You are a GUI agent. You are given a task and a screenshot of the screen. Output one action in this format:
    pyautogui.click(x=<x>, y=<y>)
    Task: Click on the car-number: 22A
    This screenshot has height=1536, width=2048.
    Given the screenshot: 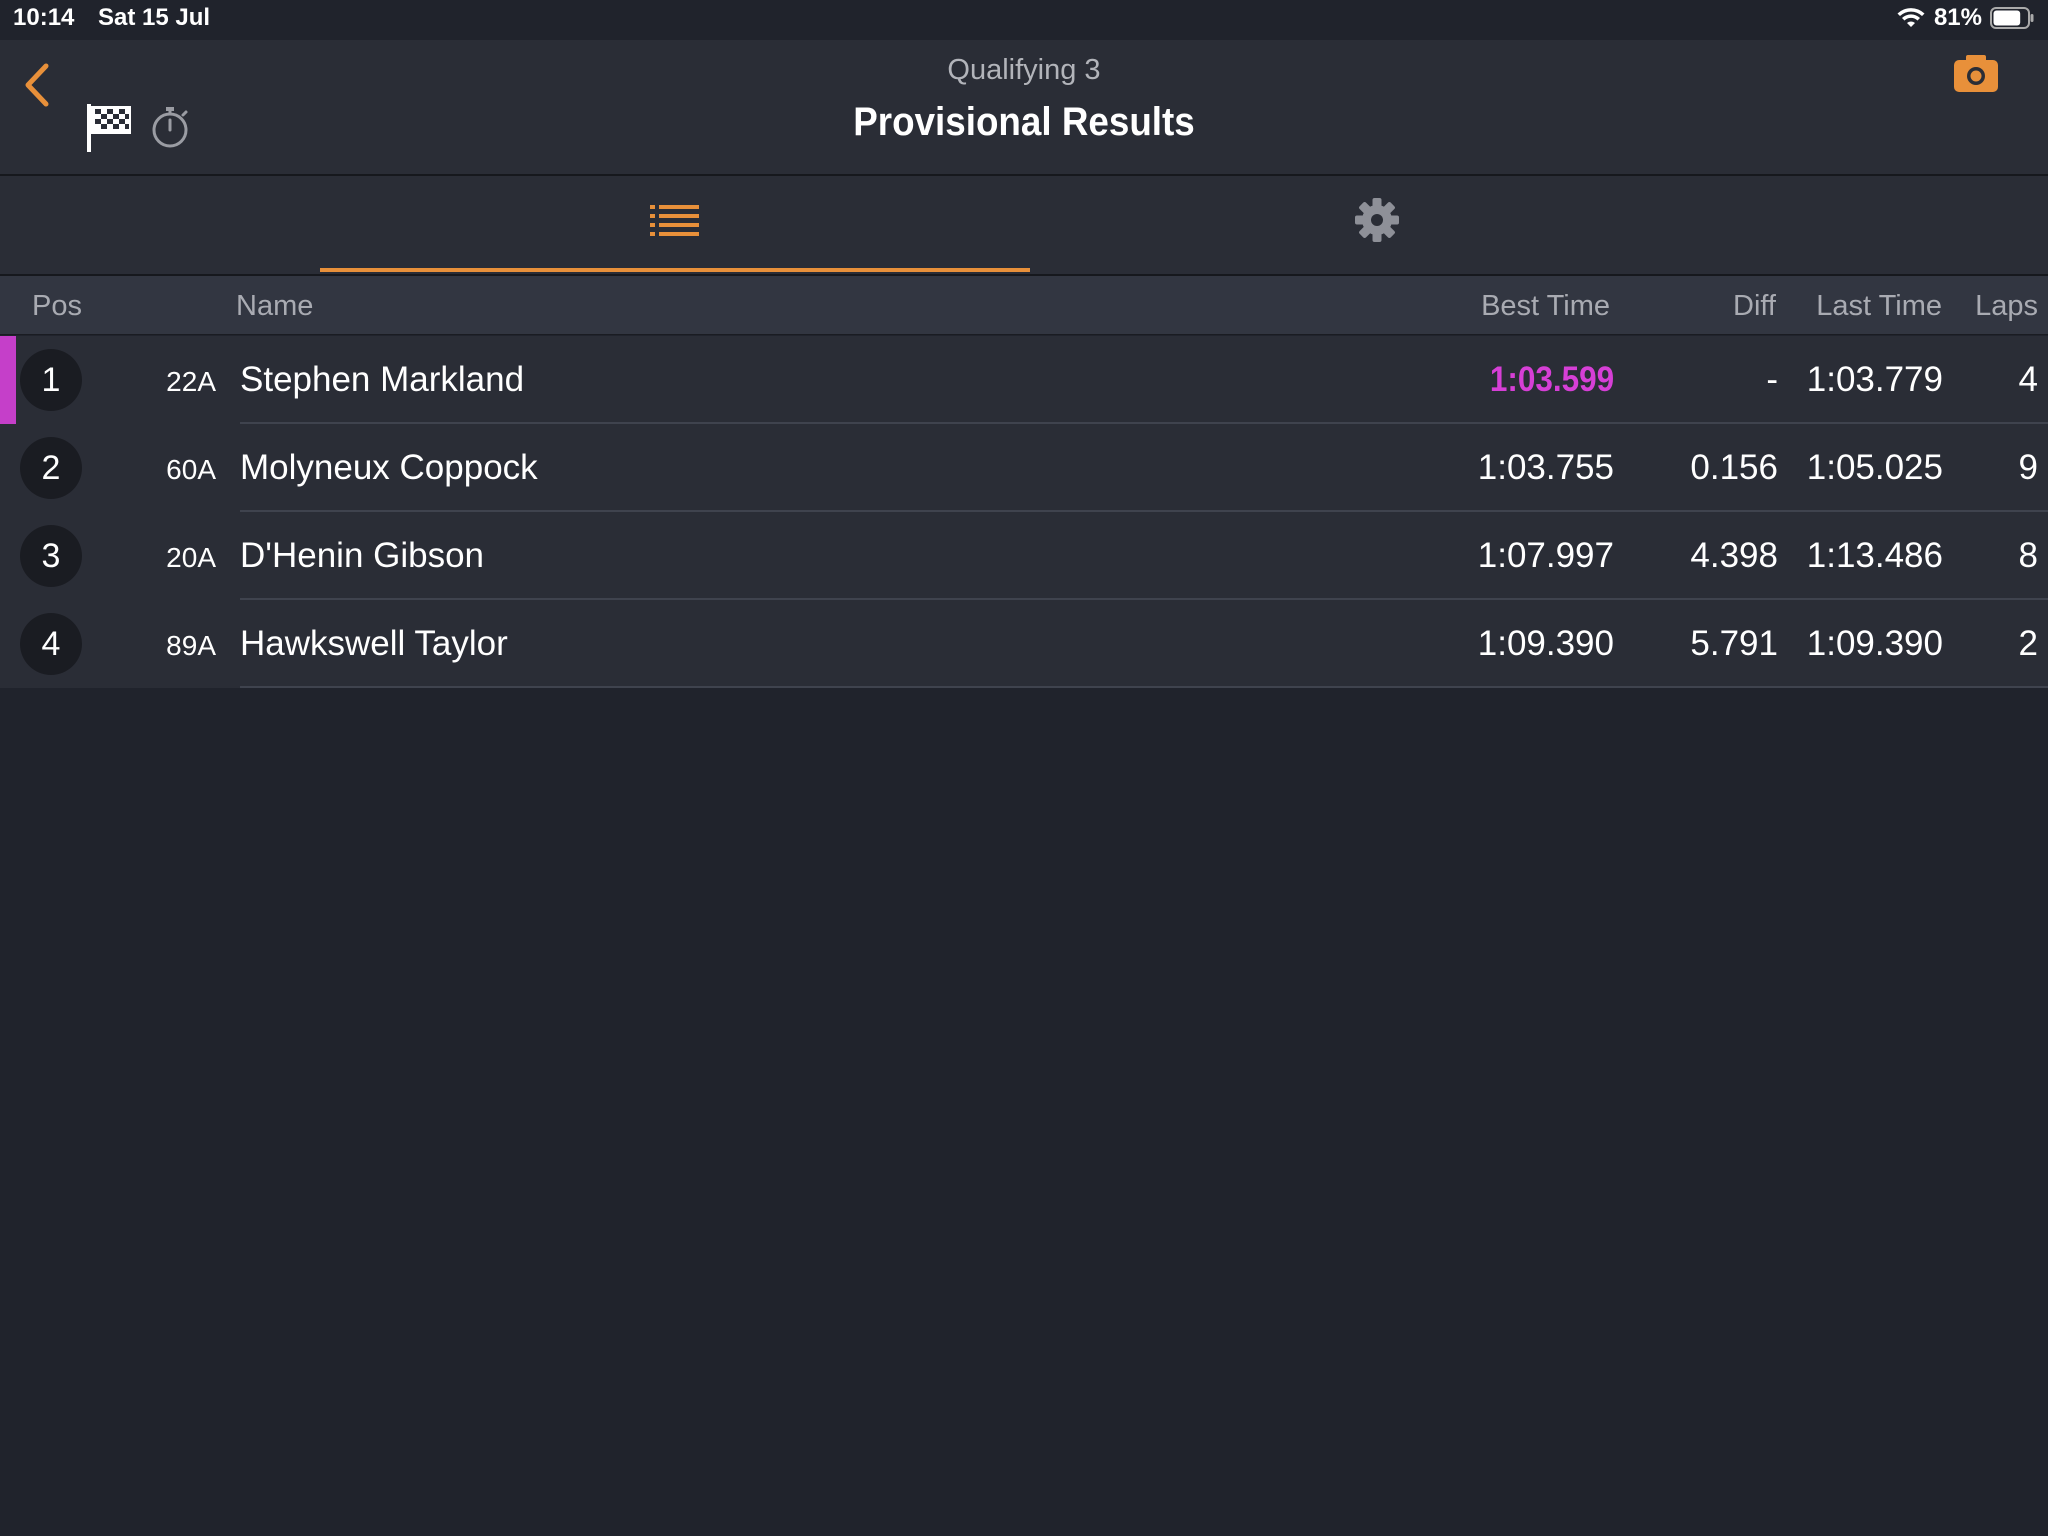 What is the action you would take?
    pyautogui.click(x=191, y=381)
    